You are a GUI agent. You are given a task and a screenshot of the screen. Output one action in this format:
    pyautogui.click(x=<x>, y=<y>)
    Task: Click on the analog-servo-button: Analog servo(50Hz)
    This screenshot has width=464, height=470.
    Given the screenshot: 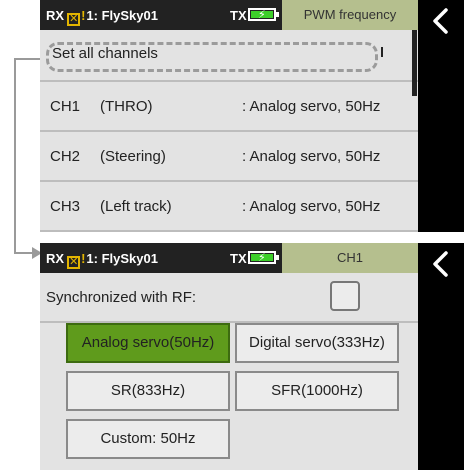 What is the action you would take?
    pyautogui.click(x=148, y=343)
    